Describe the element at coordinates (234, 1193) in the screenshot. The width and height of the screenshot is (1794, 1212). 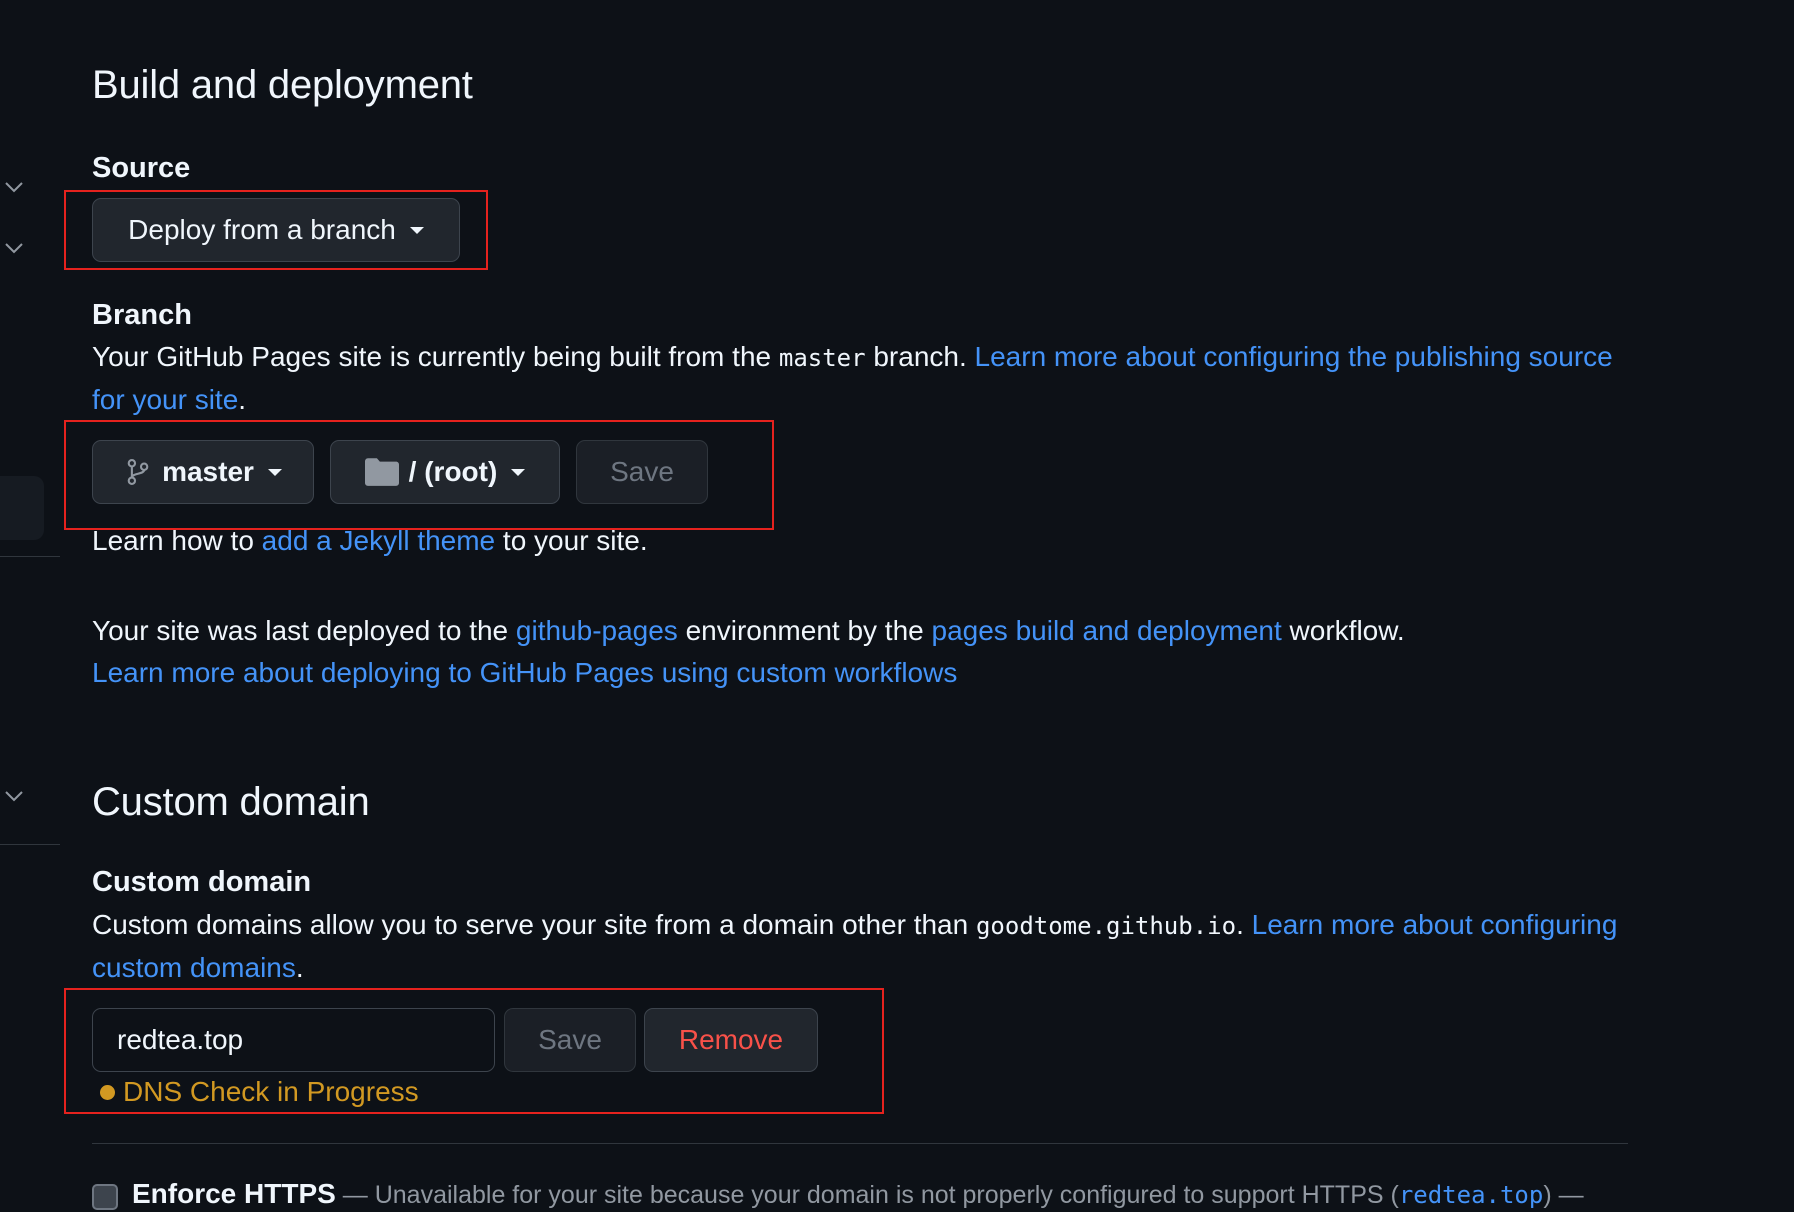
I see `enforce-https-label: Enforce HTTPS` at that location.